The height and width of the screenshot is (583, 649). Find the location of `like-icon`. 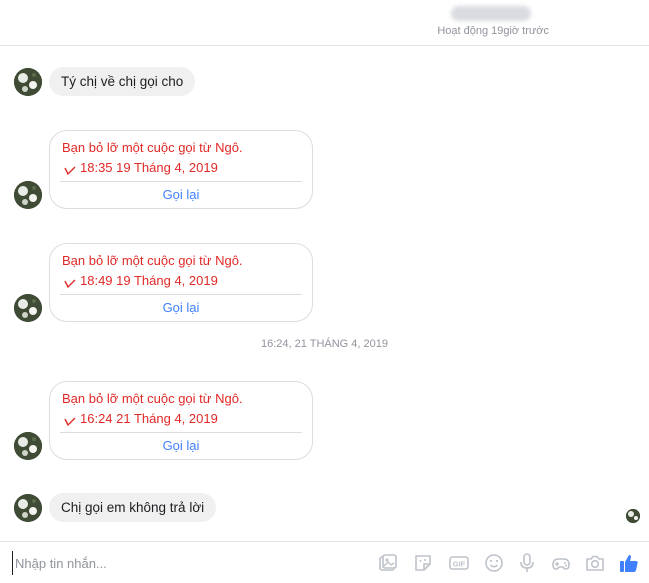

like-icon is located at coordinates (629, 563).